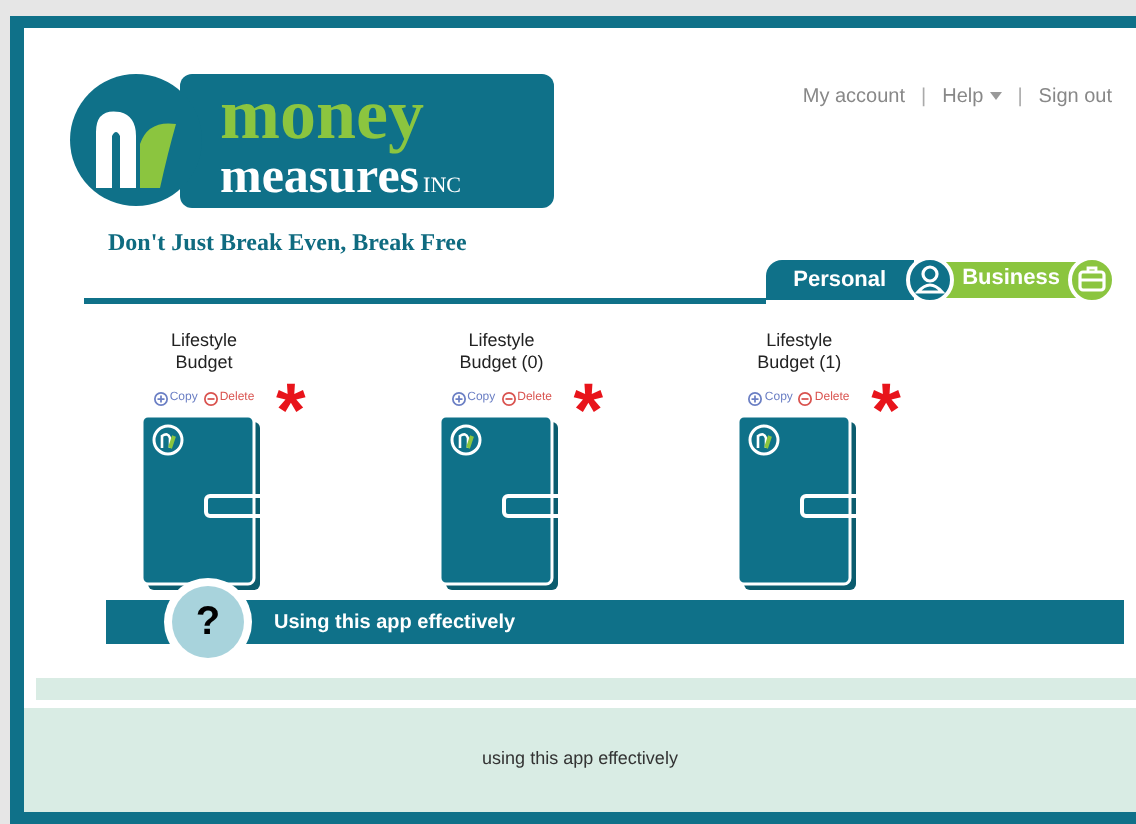  What do you see at coordinates (930, 280) in the screenshot?
I see `person-icon` at bounding box center [930, 280].